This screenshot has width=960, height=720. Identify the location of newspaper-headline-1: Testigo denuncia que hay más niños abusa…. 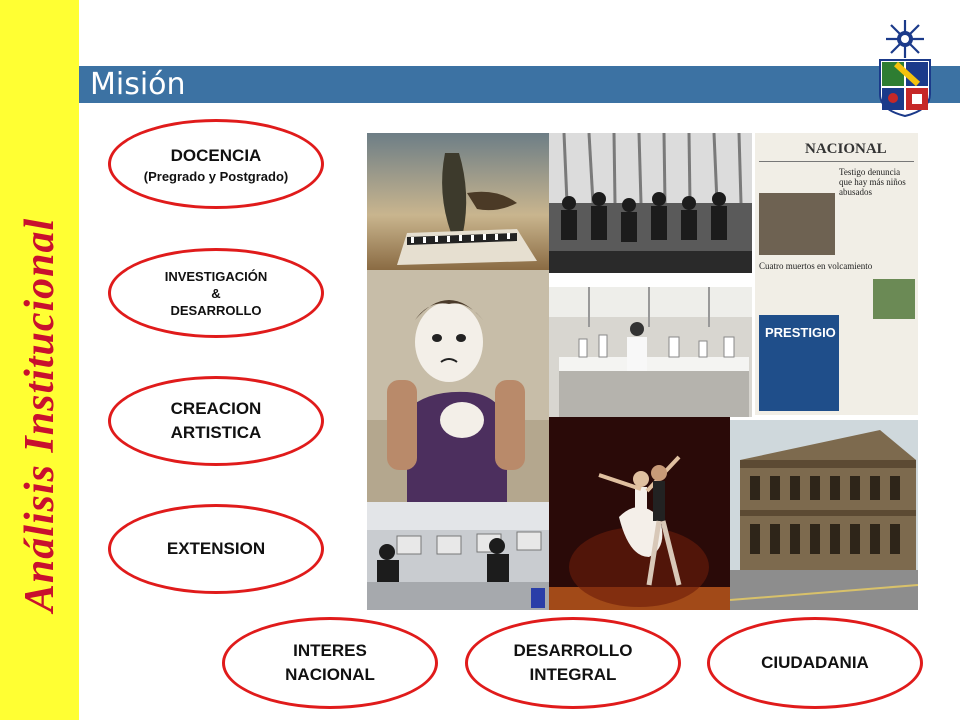
(872, 182).